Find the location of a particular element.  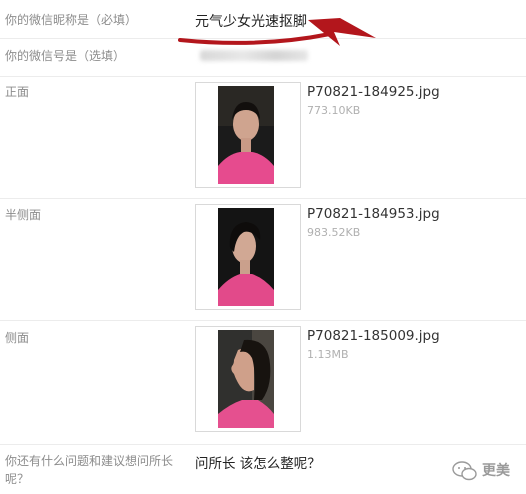

question-row: 你还有什么问题和建议想问所长呢？ 问所长 该怎么整呢？ is located at coordinates (263, 469).